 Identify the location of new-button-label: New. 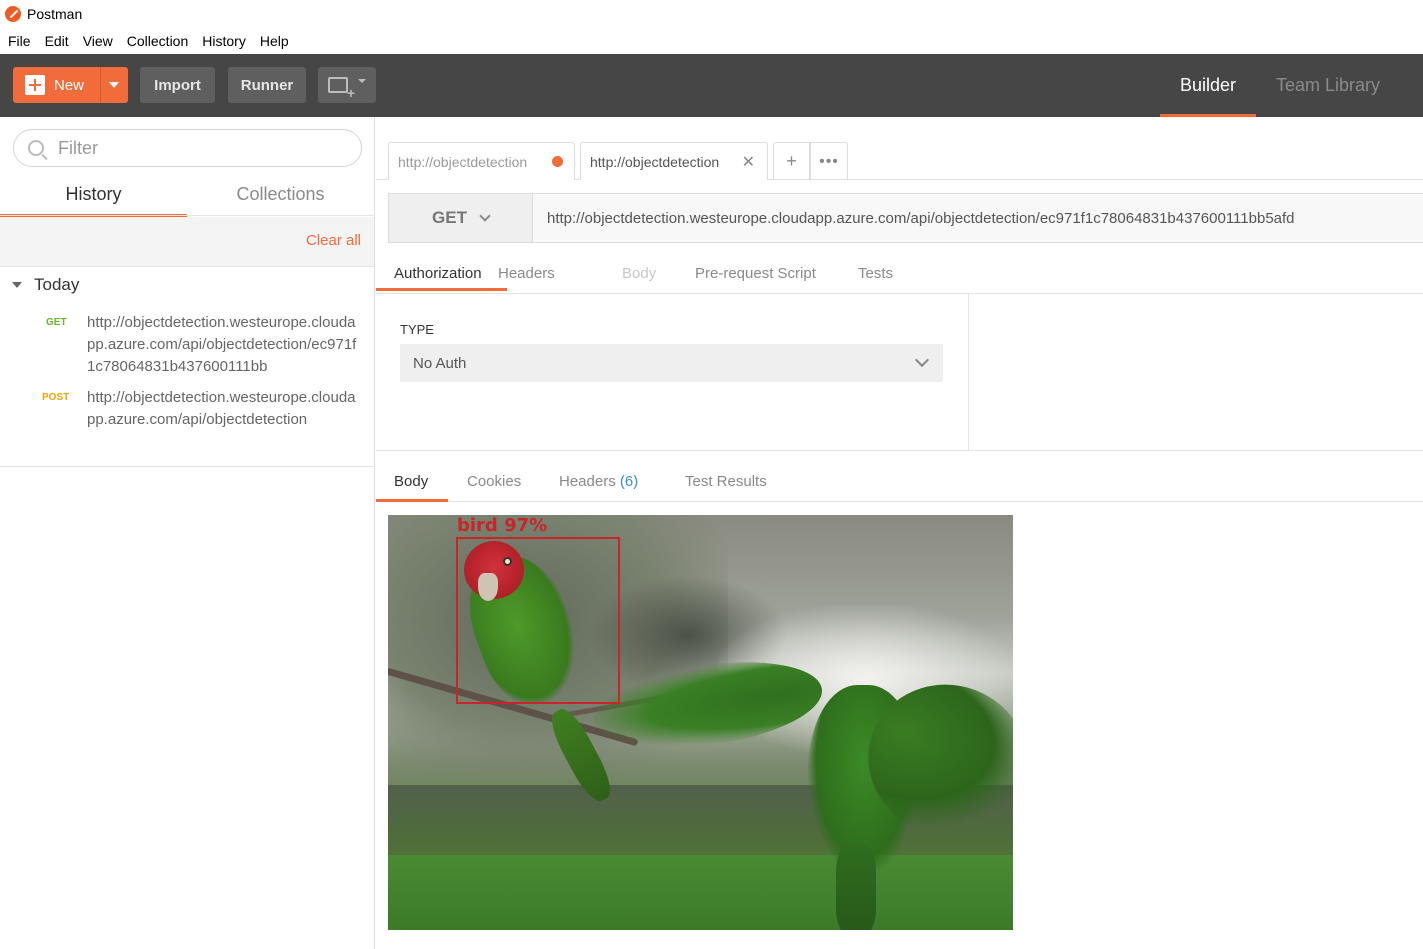
(69, 85).